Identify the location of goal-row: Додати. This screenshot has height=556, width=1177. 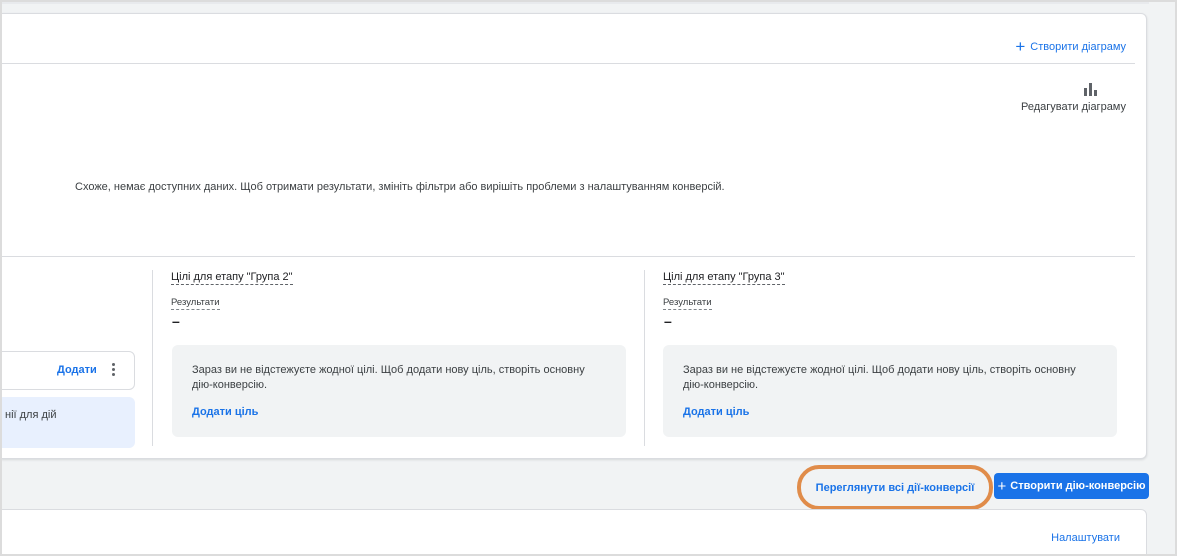
(68, 370).